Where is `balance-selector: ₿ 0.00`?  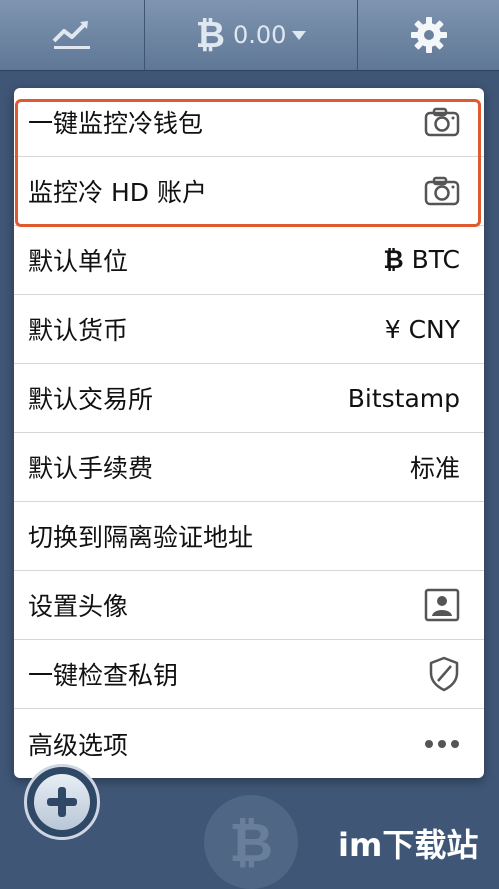 balance-selector: ₿ 0.00 is located at coordinates (251, 35).